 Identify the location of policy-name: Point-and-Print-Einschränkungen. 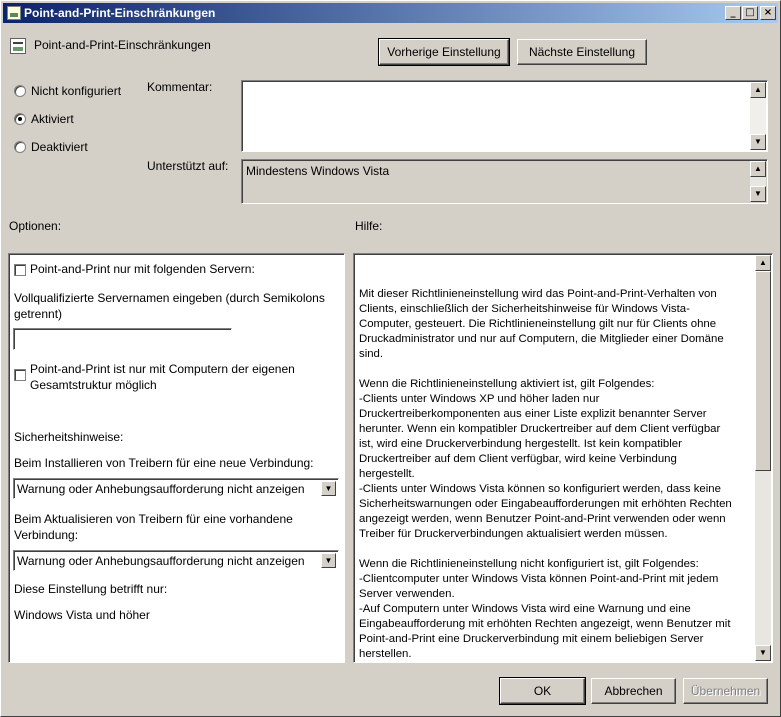
(122, 45).